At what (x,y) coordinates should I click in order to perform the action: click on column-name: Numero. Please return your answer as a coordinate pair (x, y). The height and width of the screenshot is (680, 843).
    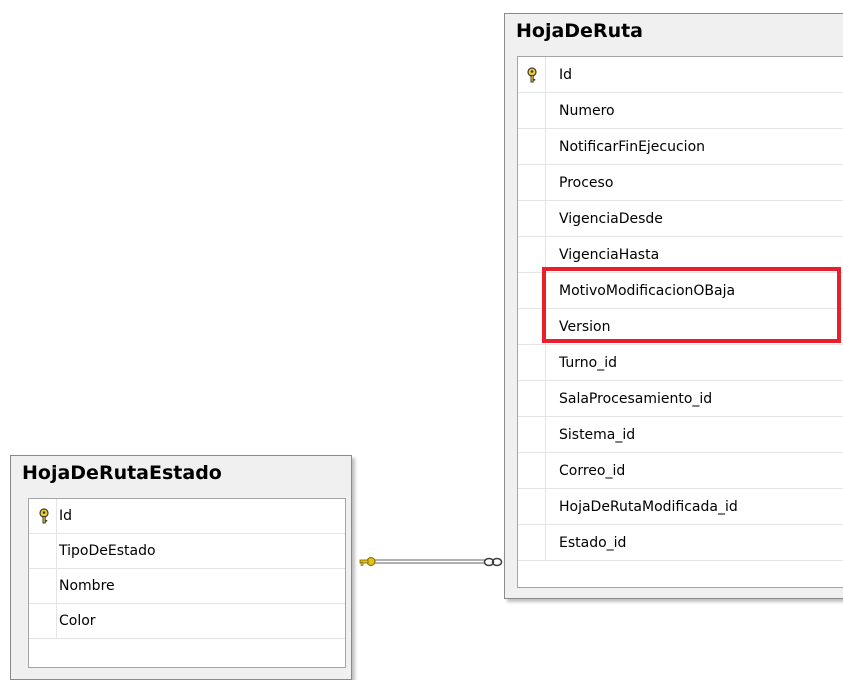
    Looking at the image, I should click on (587, 111).